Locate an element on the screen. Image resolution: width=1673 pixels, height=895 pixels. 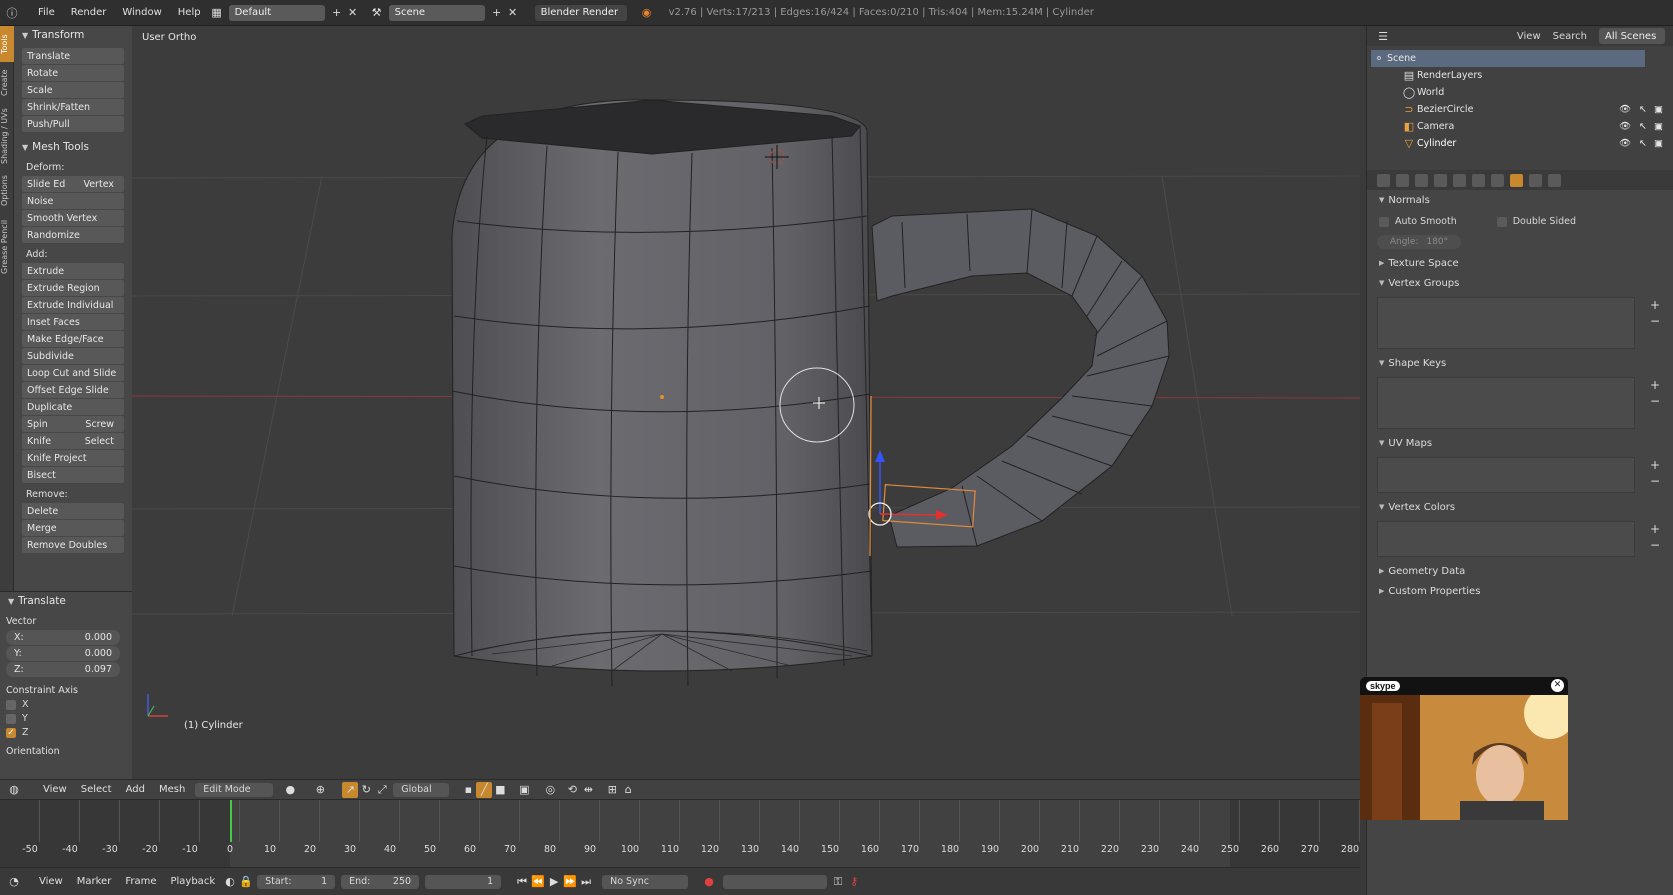
start-frame-field: Start: 1 is located at coordinates (296, 881).